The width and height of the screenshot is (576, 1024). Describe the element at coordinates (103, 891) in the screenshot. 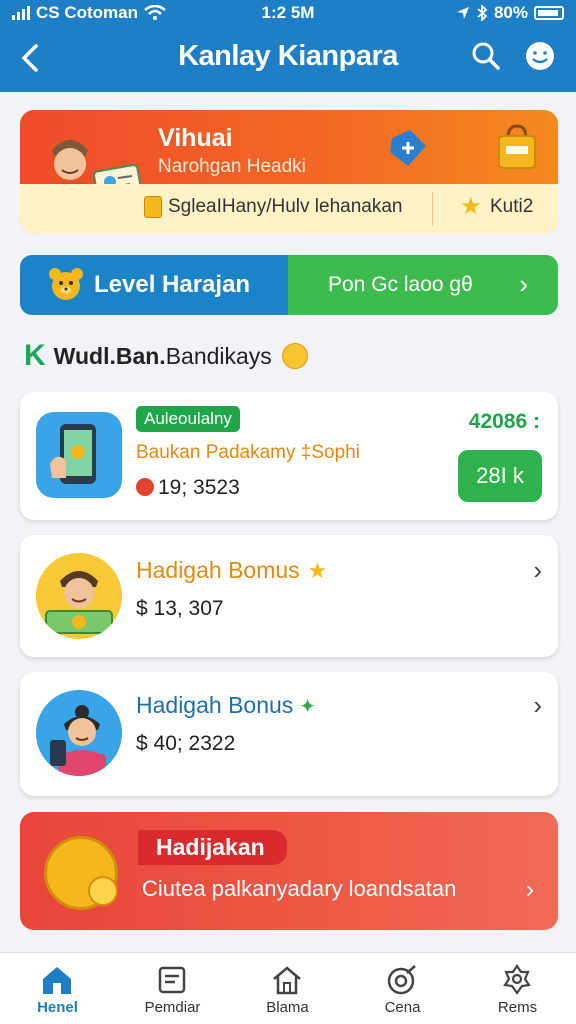

I see `small-coin-icon` at that location.